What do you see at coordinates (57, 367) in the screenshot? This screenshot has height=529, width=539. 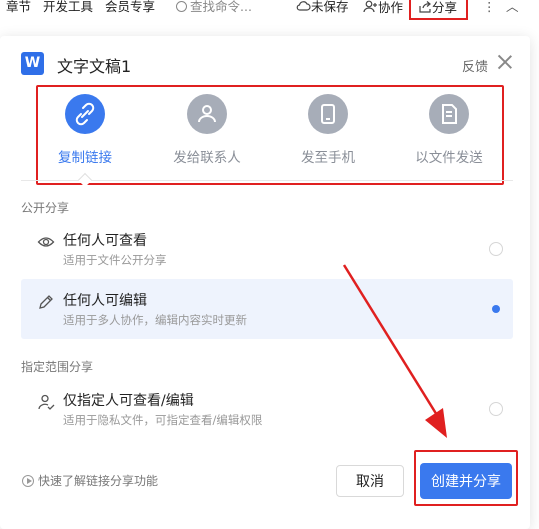 I see `section-scoped-label: 指定范围分享` at bounding box center [57, 367].